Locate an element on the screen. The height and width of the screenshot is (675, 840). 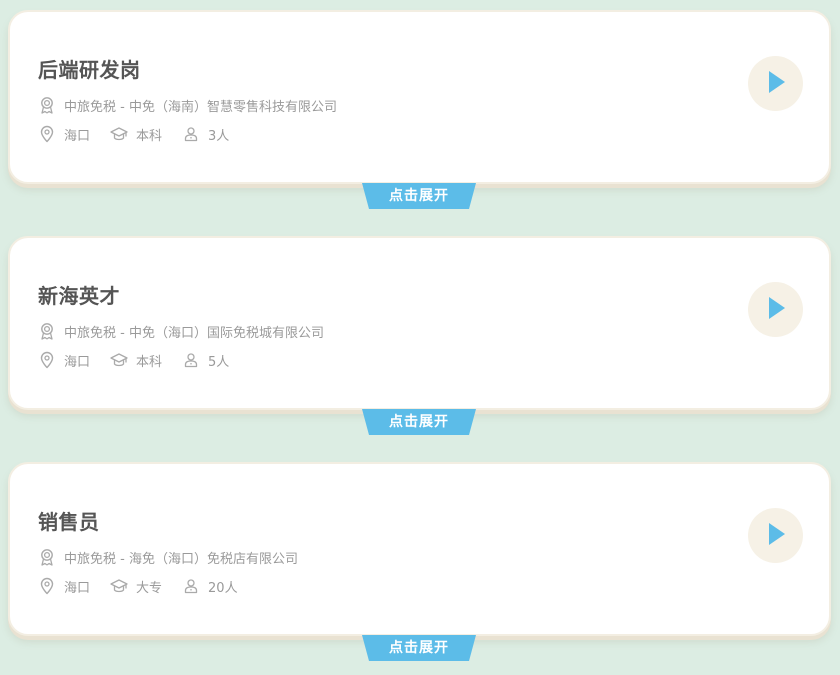
meta-row: 海口 本科 3人 is located at coordinates (143, 134).